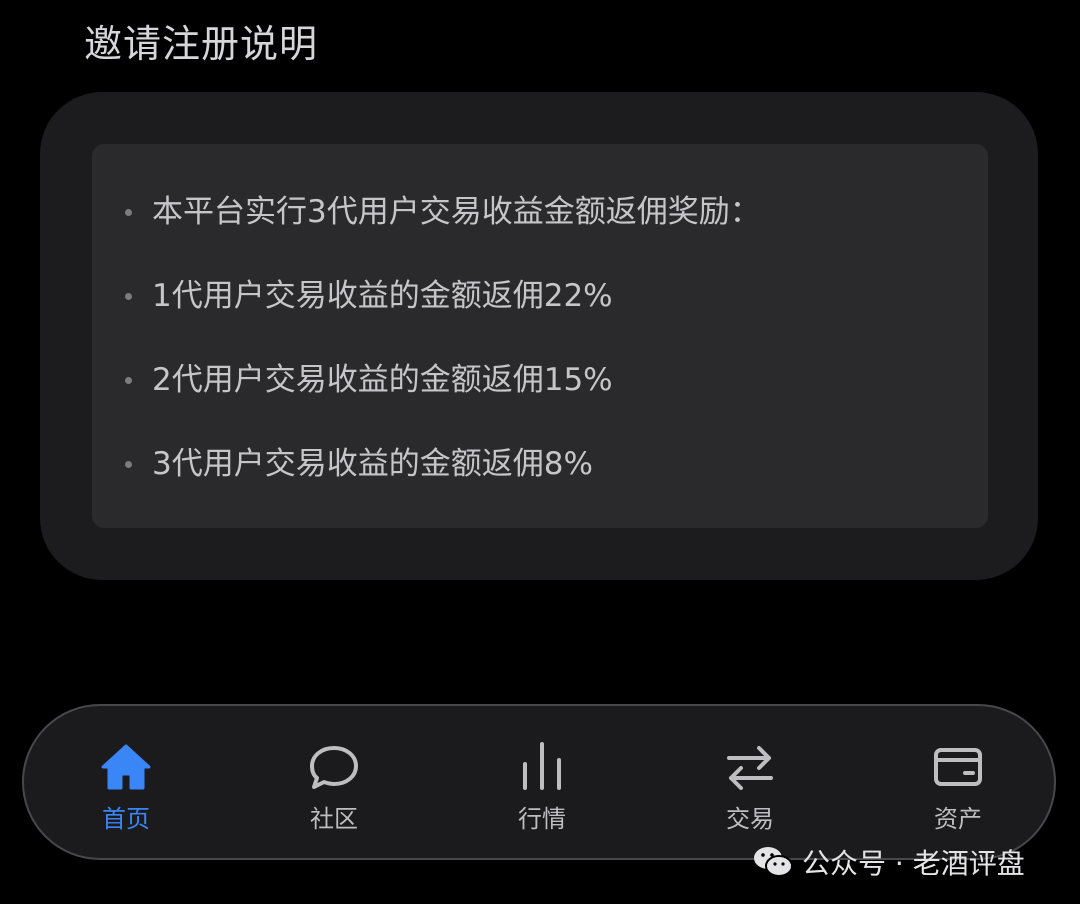 The height and width of the screenshot is (904, 1080). I want to click on rule-item-level-3: 3代用户交易收益的金额返佣8%, so click(441, 480).